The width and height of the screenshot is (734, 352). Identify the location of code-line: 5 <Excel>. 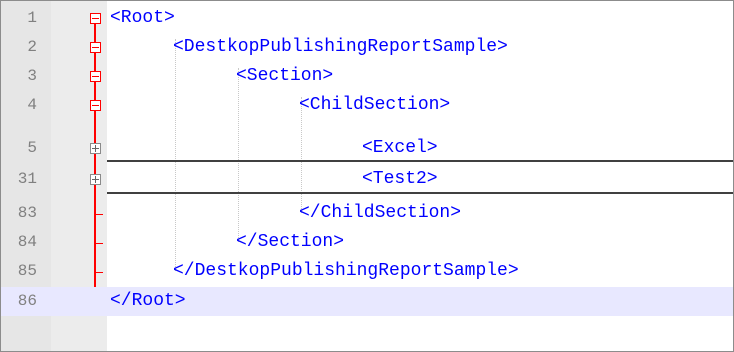
(367, 148).